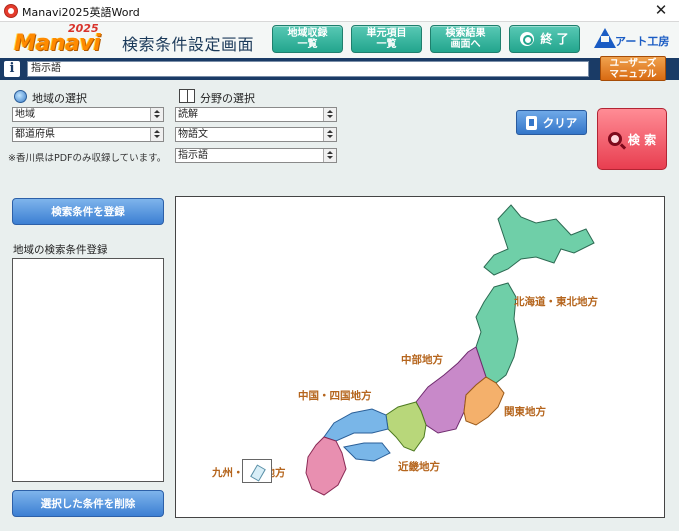 This screenshot has width=679, height=531. What do you see at coordinates (60, 250) in the screenshot?
I see `registered-list-label: 地域の検索条件登録` at bounding box center [60, 250].